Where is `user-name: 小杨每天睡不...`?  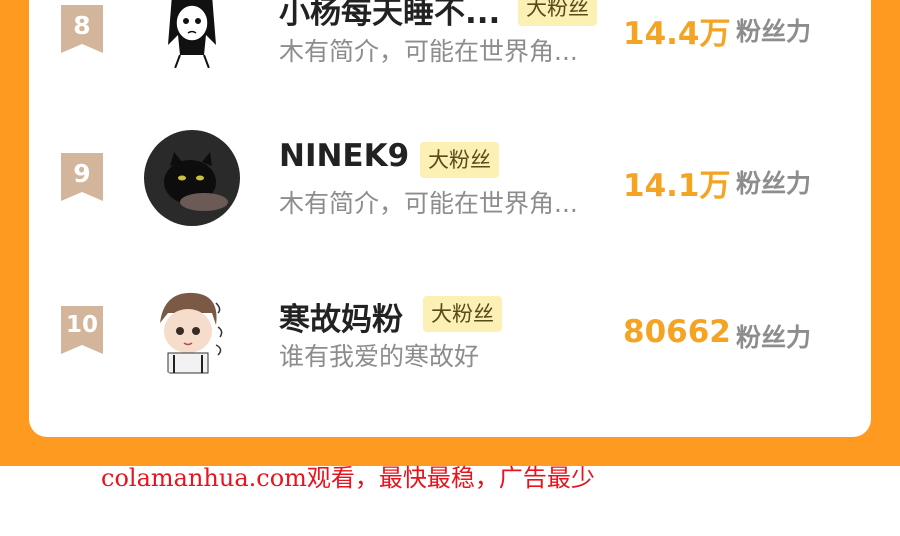
user-name: 小杨每天睡不... is located at coordinates (389, 16).